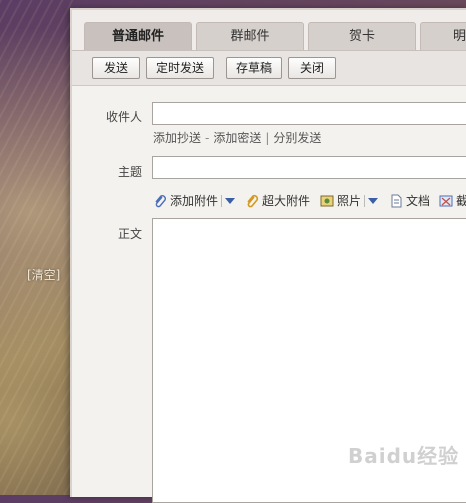  What do you see at coordinates (309, 167) in the screenshot?
I see `subject-input` at bounding box center [309, 167].